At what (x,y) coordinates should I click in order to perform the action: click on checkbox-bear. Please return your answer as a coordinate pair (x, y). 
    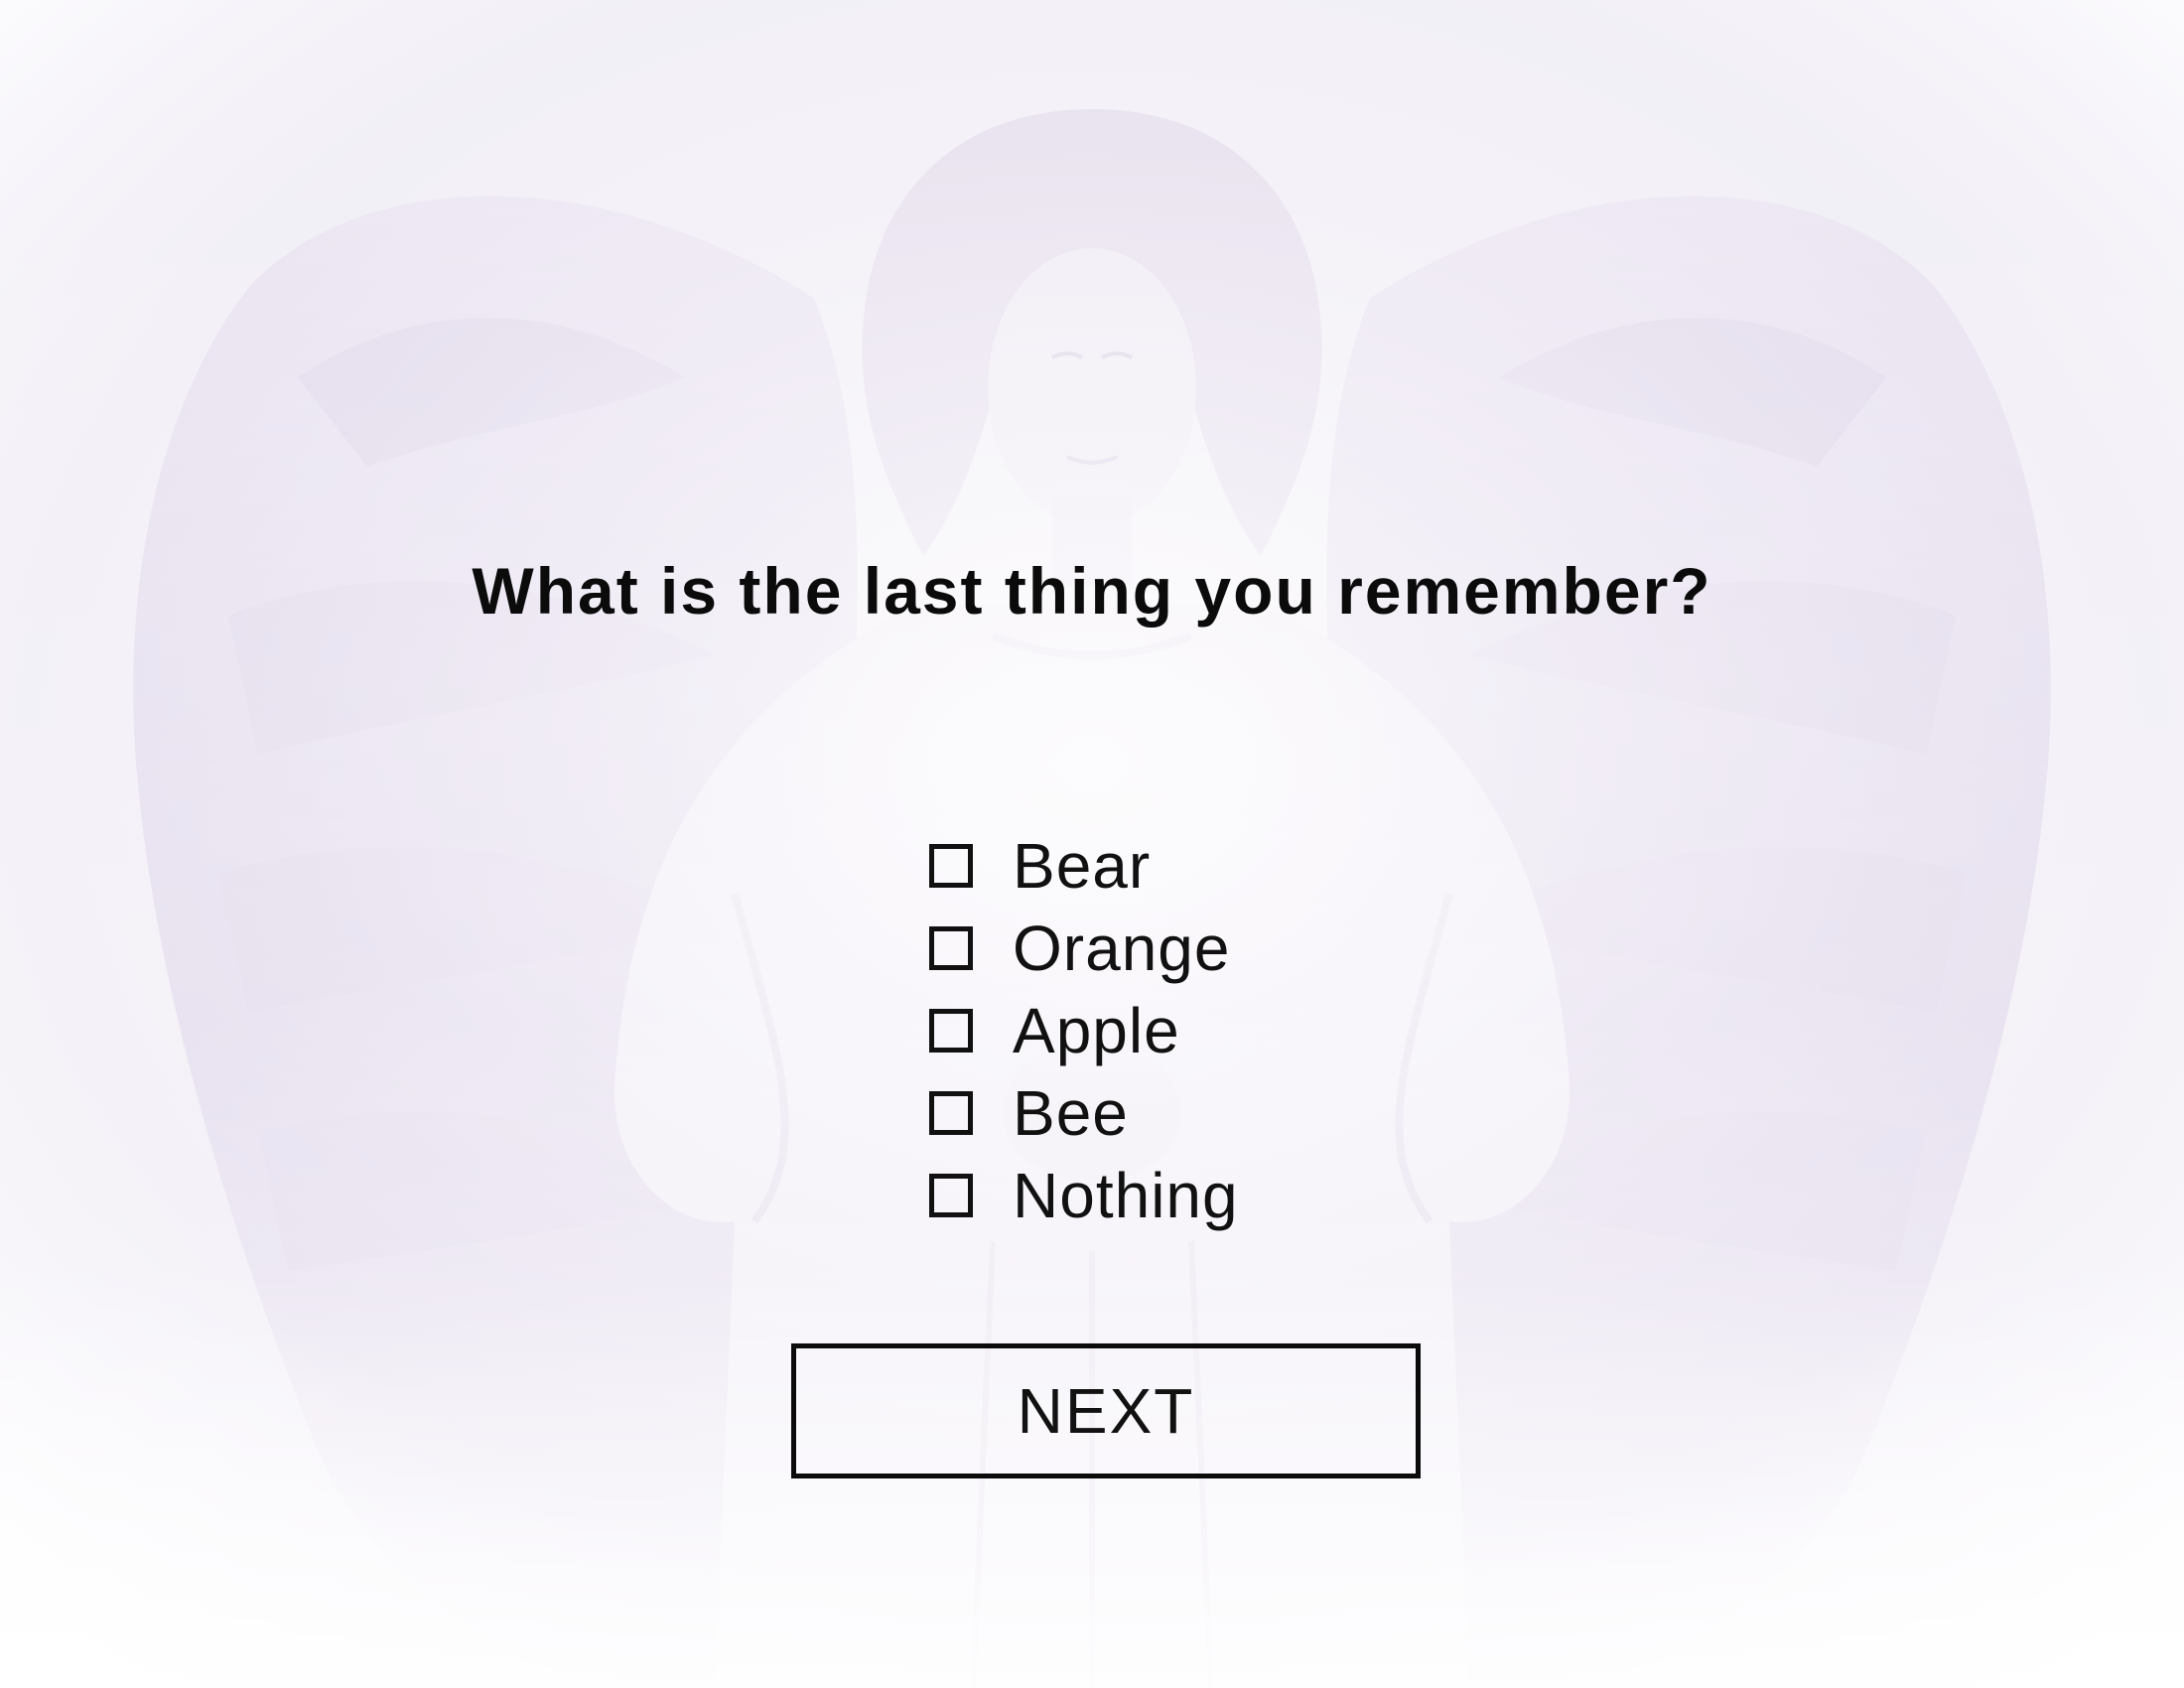
    Looking at the image, I should click on (951, 865).